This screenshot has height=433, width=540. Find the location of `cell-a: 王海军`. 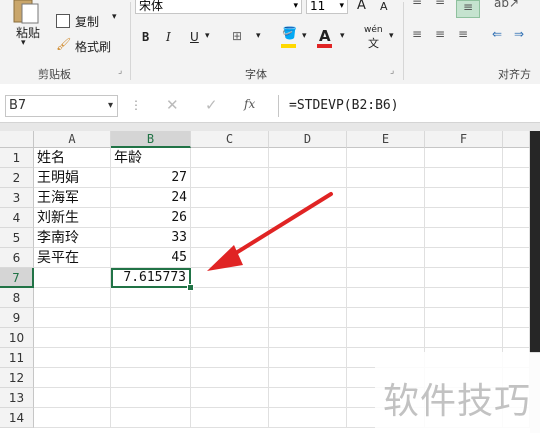

cell-a: 王海军 is located at coordinates (72, 198).